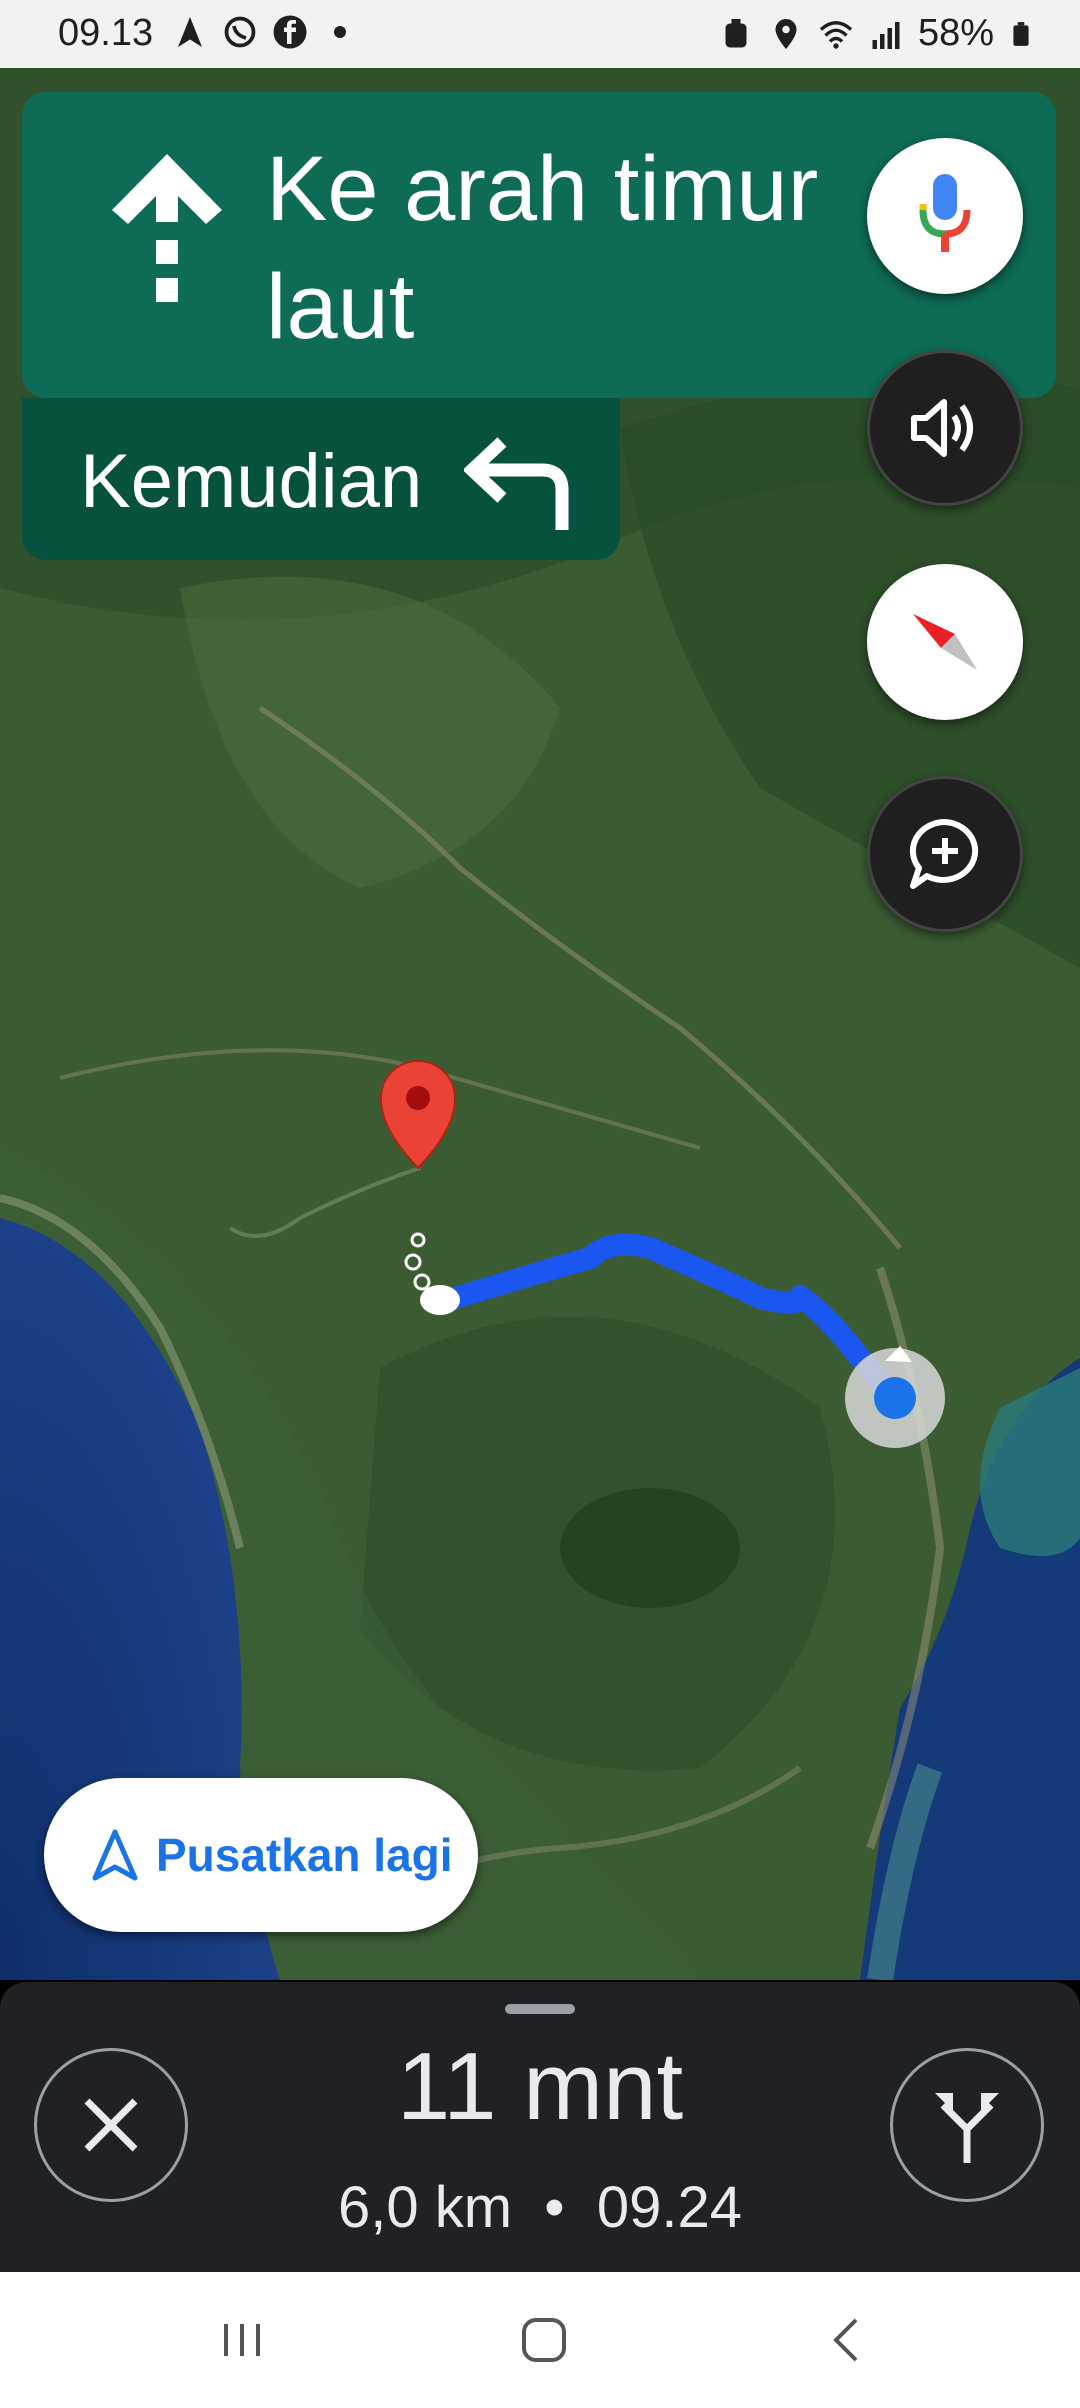 The height and width of the screenshot is (2408, 1080). Describe the element at coordinates (340, 32) in the screenshot. I see `dot-icon` at that location.